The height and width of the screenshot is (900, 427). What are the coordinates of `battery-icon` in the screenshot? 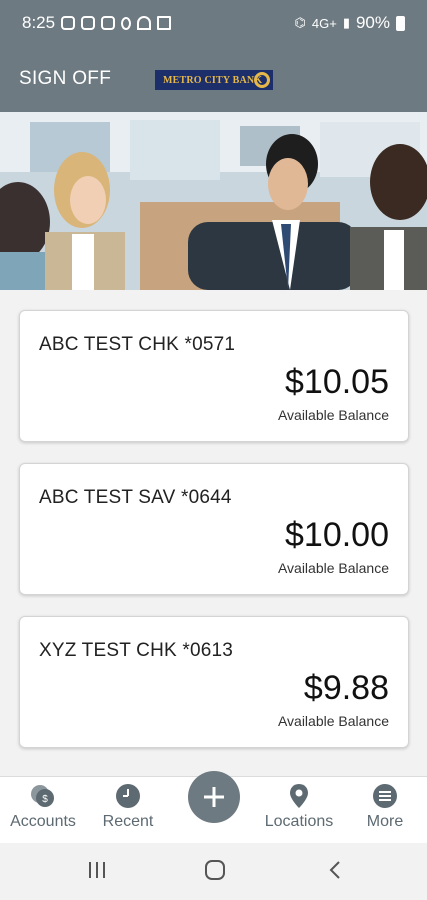 It's located at (400, 23).